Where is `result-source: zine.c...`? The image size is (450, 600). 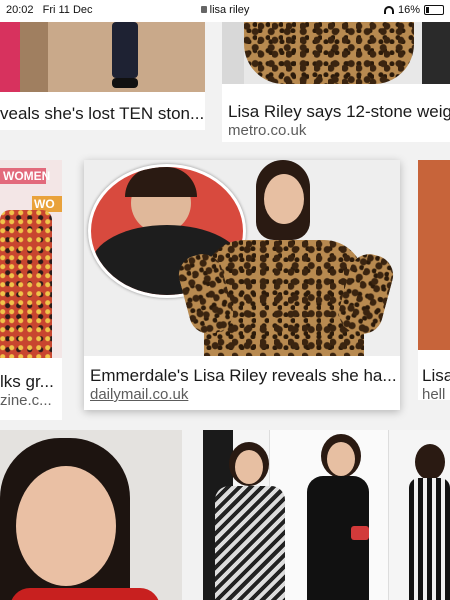
result-source: zine.c... is located at coordinates (26, 400).